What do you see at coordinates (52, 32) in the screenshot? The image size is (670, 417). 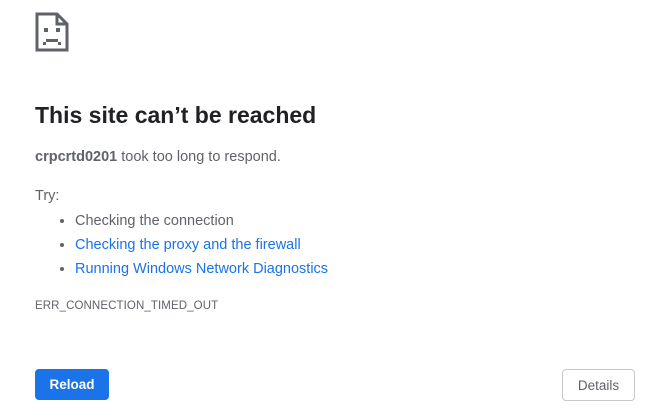 I see `sad-page-icon` at bounding box center [52, 32].